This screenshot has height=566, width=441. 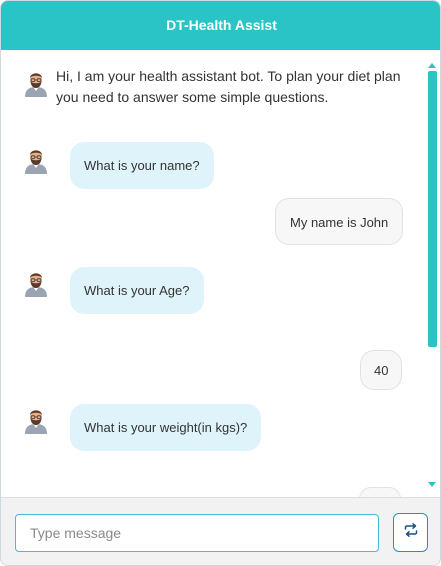 I want to click on refresh-send-icon, so click(x=411, y=532).